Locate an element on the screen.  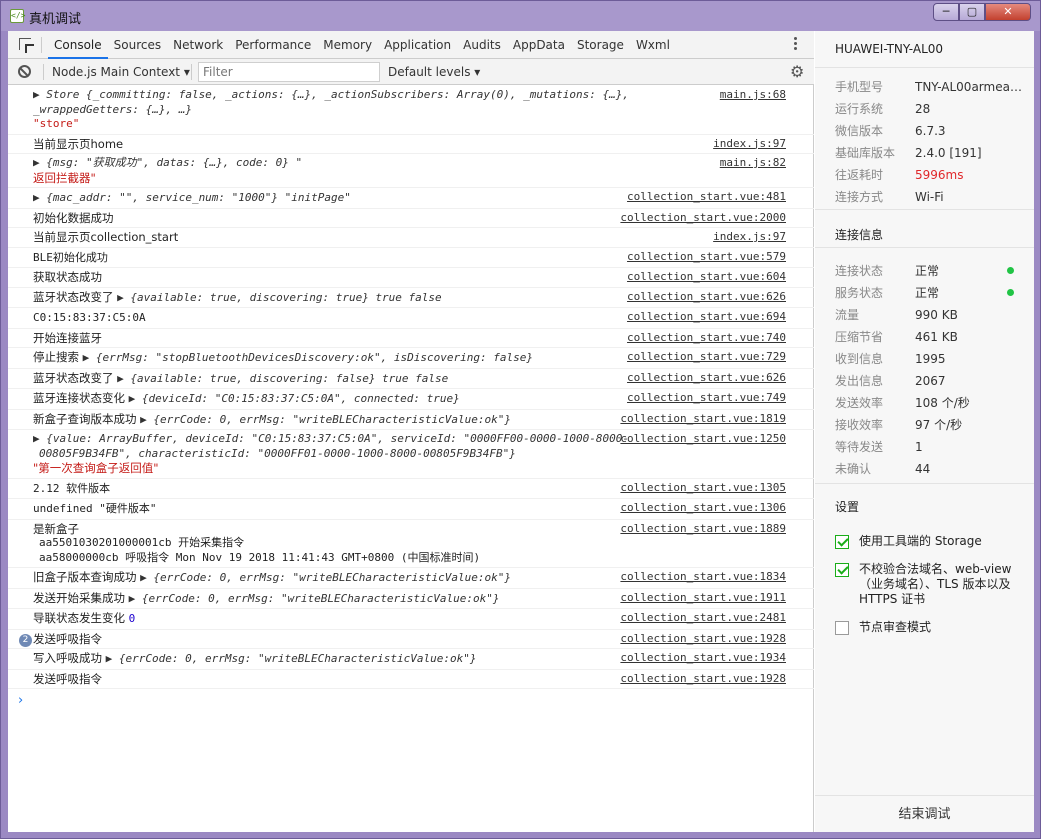
settings-checkbox-label: 节点审查模式 is located at coordinates (941, 627).